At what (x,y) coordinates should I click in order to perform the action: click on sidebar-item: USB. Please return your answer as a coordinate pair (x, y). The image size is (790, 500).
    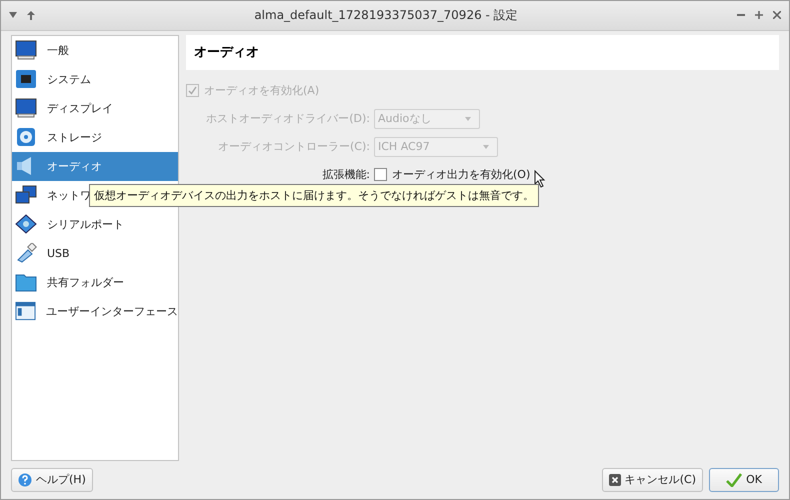
    Looking at the image, I should click on (95, 253).